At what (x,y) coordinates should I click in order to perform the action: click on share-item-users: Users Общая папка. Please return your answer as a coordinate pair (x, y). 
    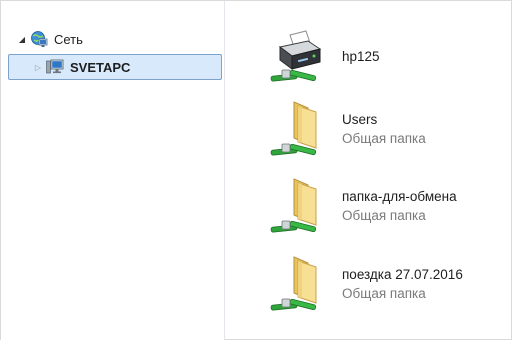
    Looking at the image, I should click on (388, 129).